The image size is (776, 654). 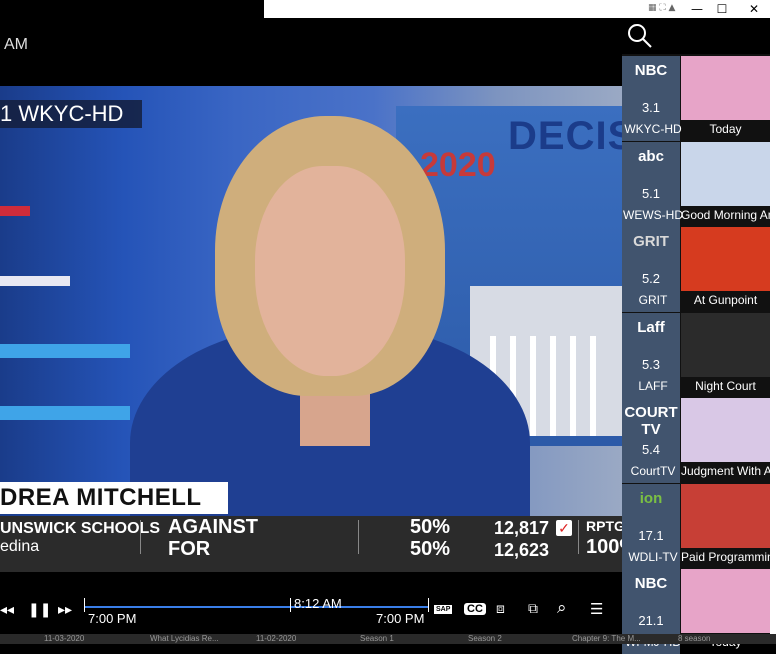 What do you see at coordinates (651, 107) in the screenshot?
I see `channel-number: 3.1` at bounding box center [651, 107].